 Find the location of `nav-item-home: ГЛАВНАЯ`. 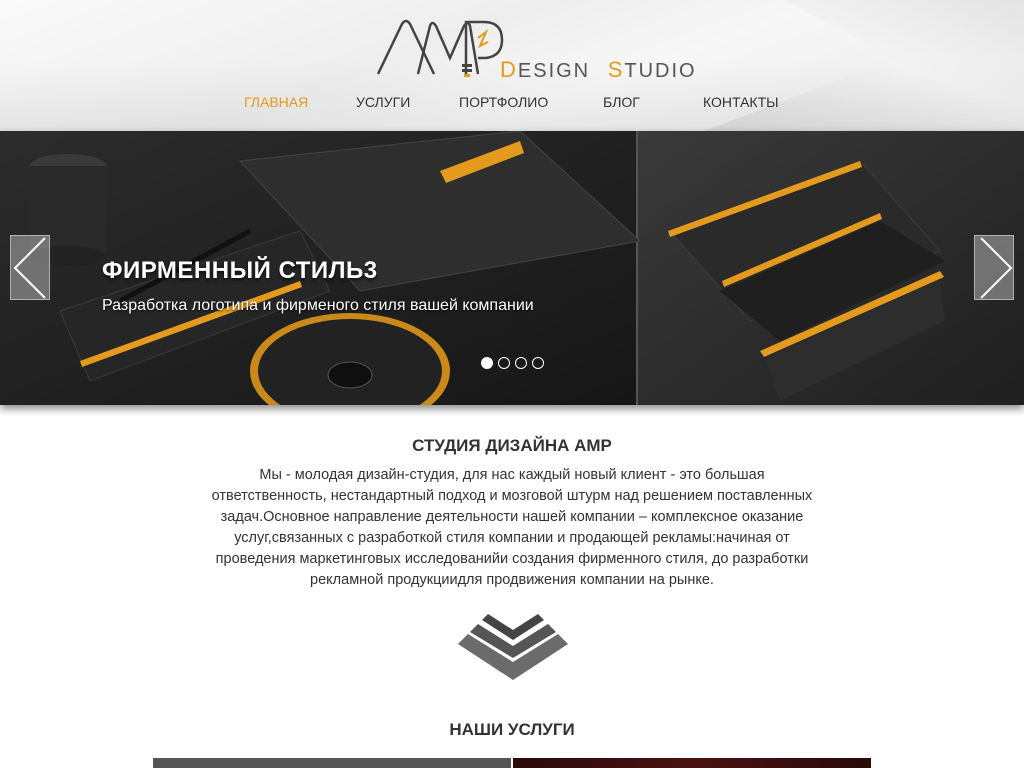

nav-item-home: ГЛАВНАЯ is located at coordinates (276, 102).